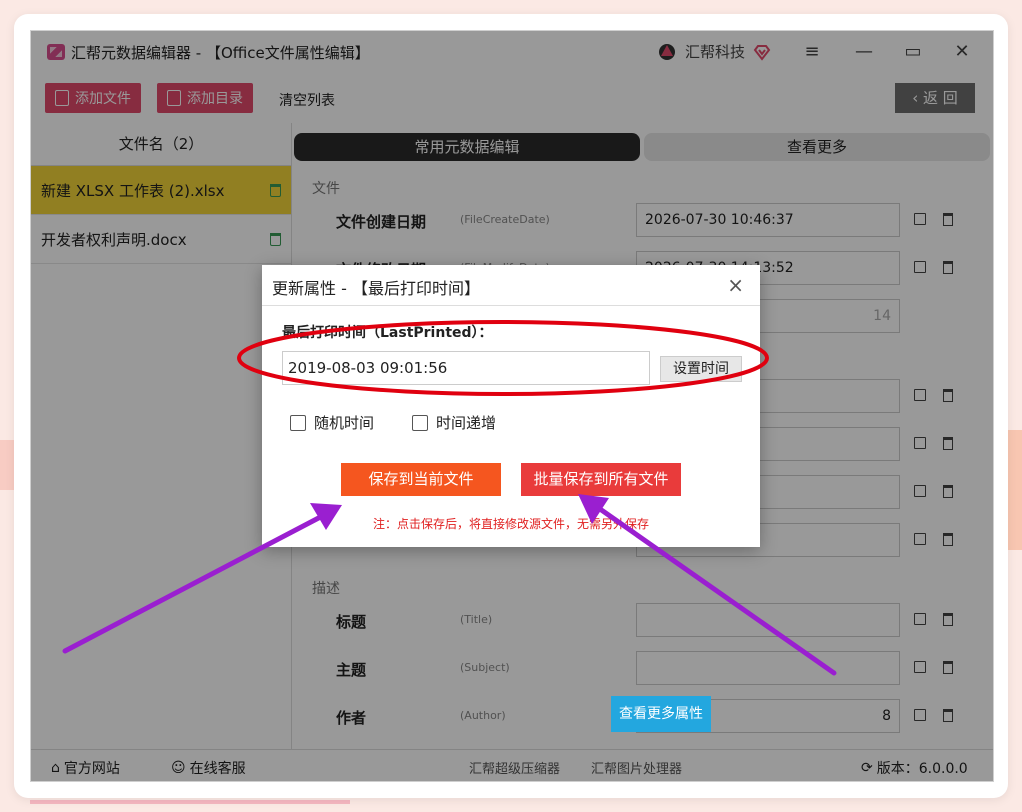 The image size is (1022, 812). What do you see at coordinates (344, 423) in the screenshot?
I see `checkbox-label: 随机时间` at bounding box center [344, 423].